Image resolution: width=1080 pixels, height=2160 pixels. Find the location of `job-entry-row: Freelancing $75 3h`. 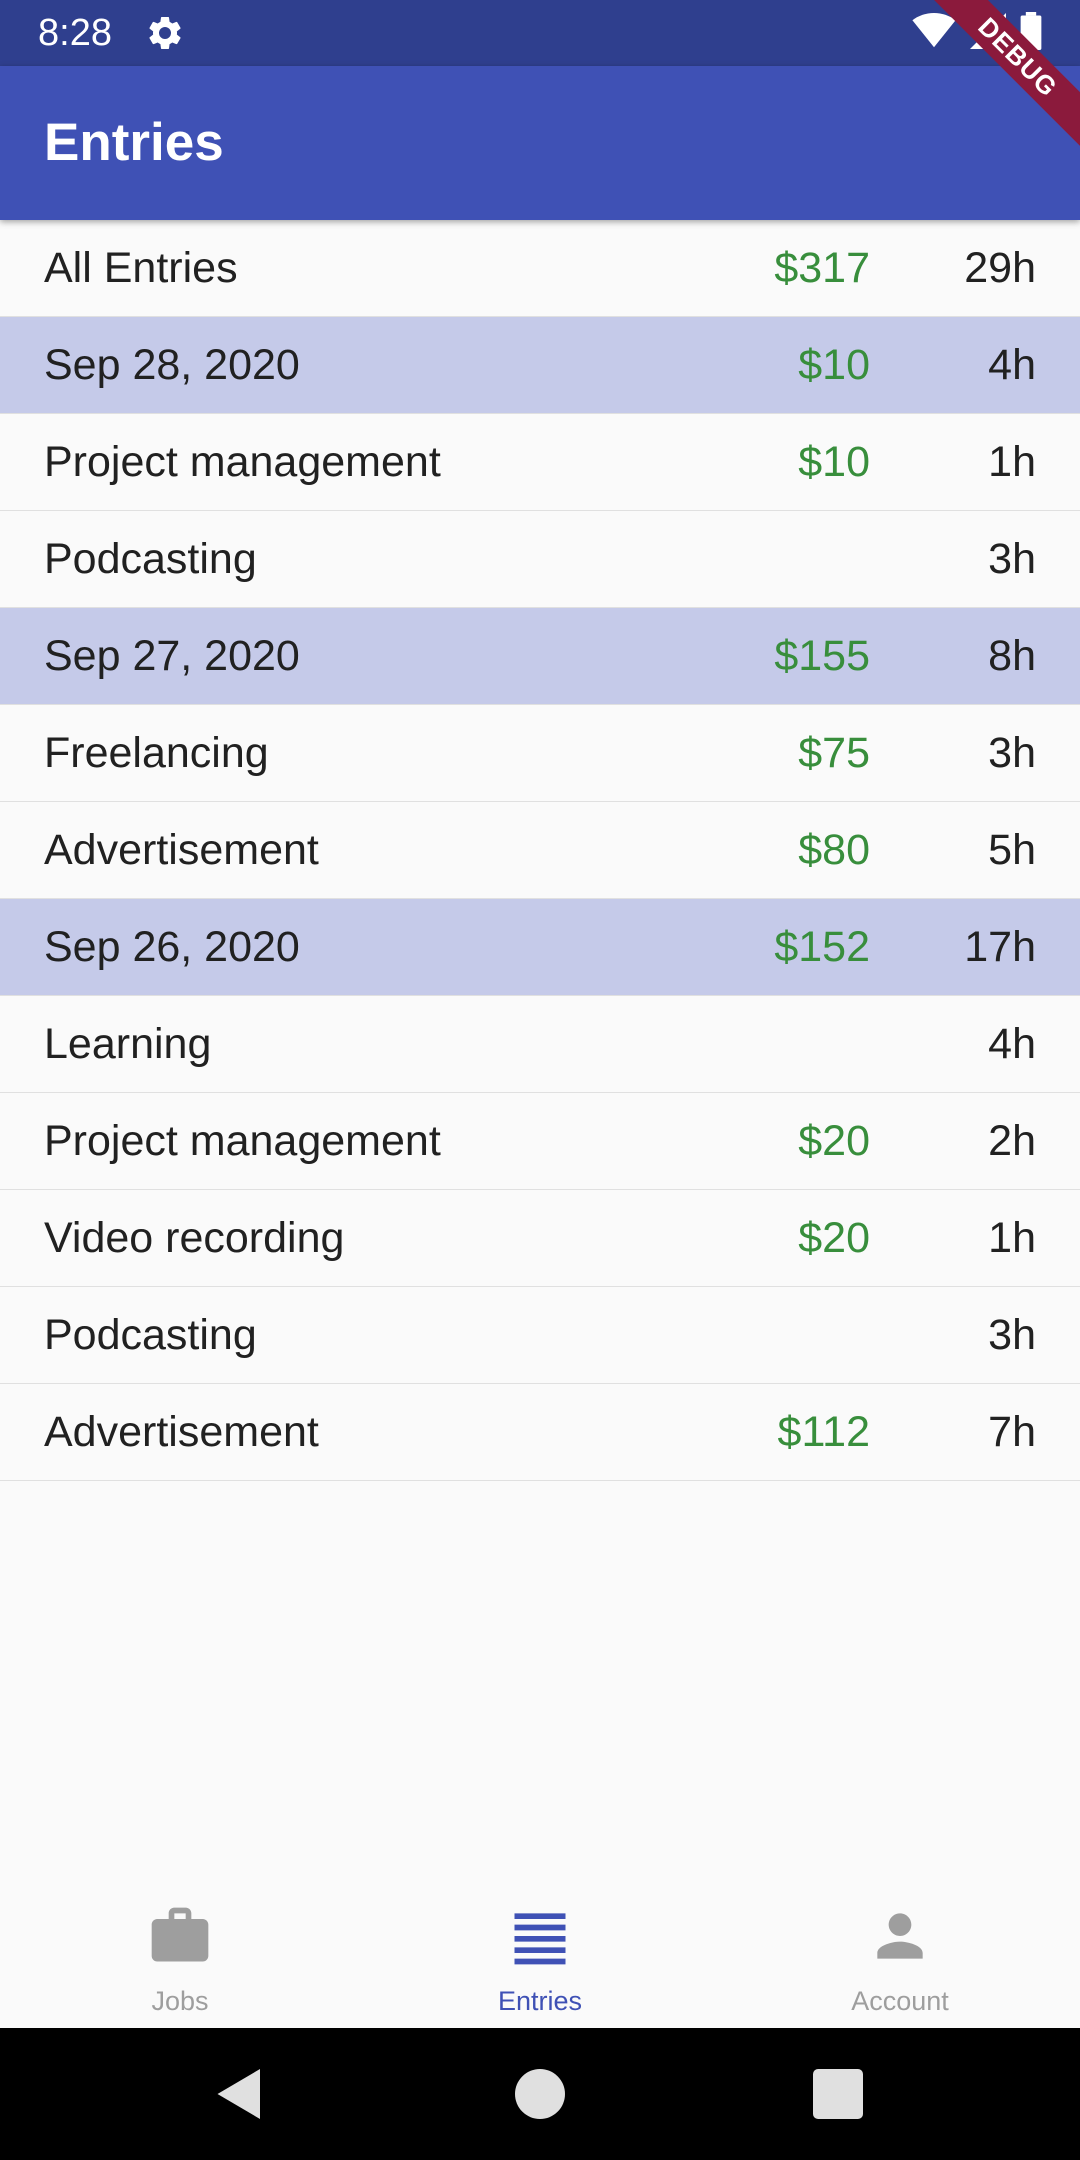

job-entry-row: Freelancing $75 3h is located at coordinates (540, 753).